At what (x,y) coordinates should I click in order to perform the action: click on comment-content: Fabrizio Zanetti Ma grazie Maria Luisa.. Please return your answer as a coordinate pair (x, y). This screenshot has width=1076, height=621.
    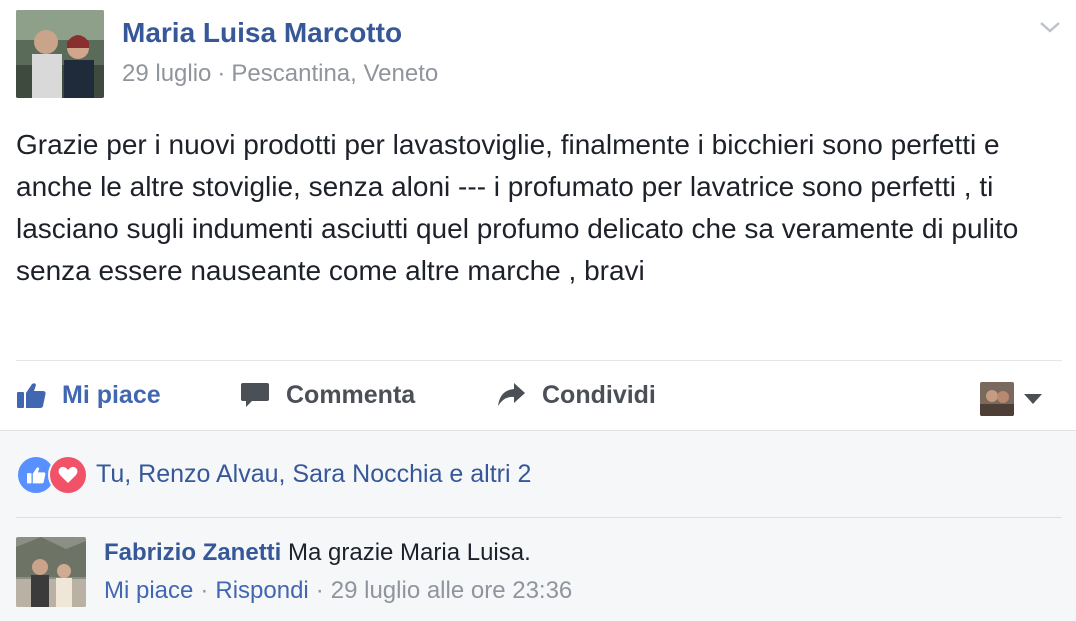
    Looking at the image, I should click on (317, 553).